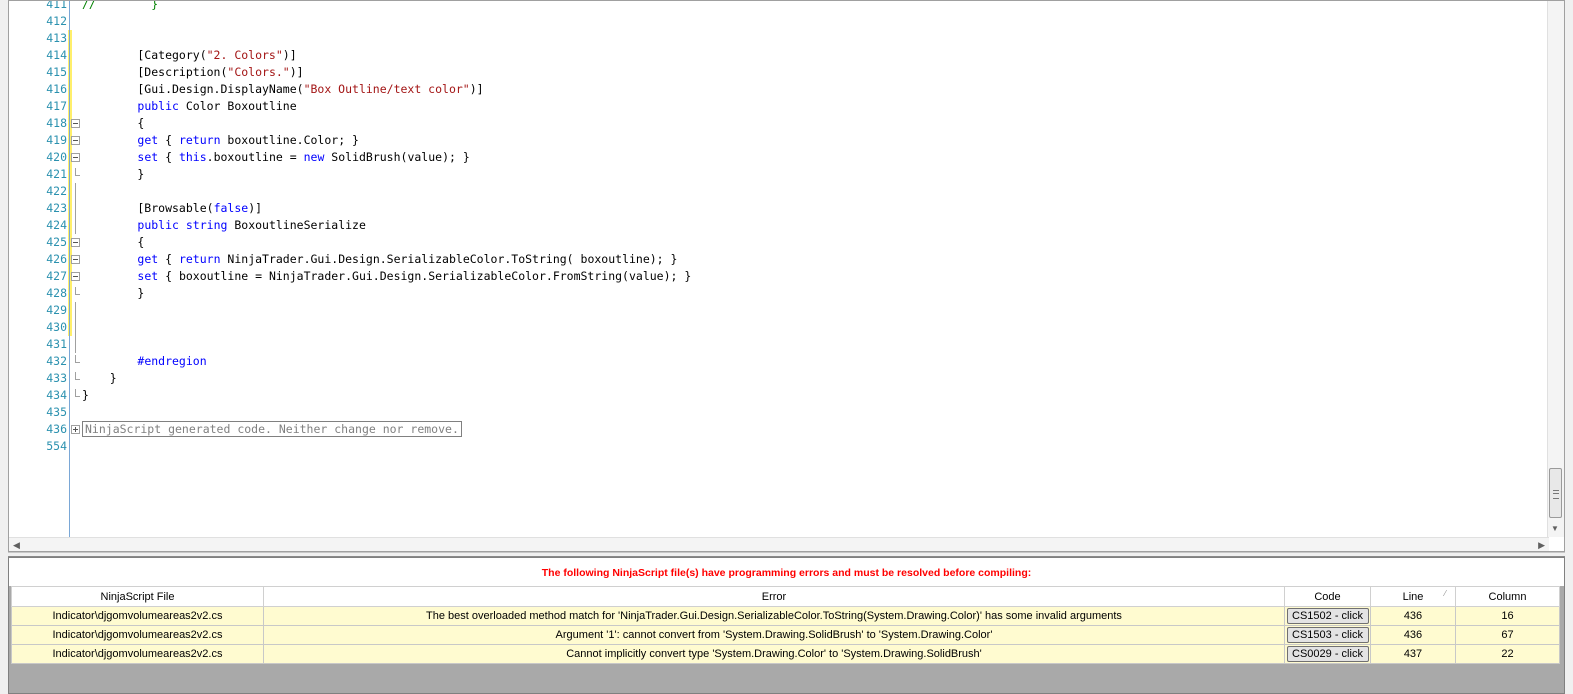  Describe the element at coordinates (774, 596) in the screenshot. I see `column-header-error: Error` at that location.